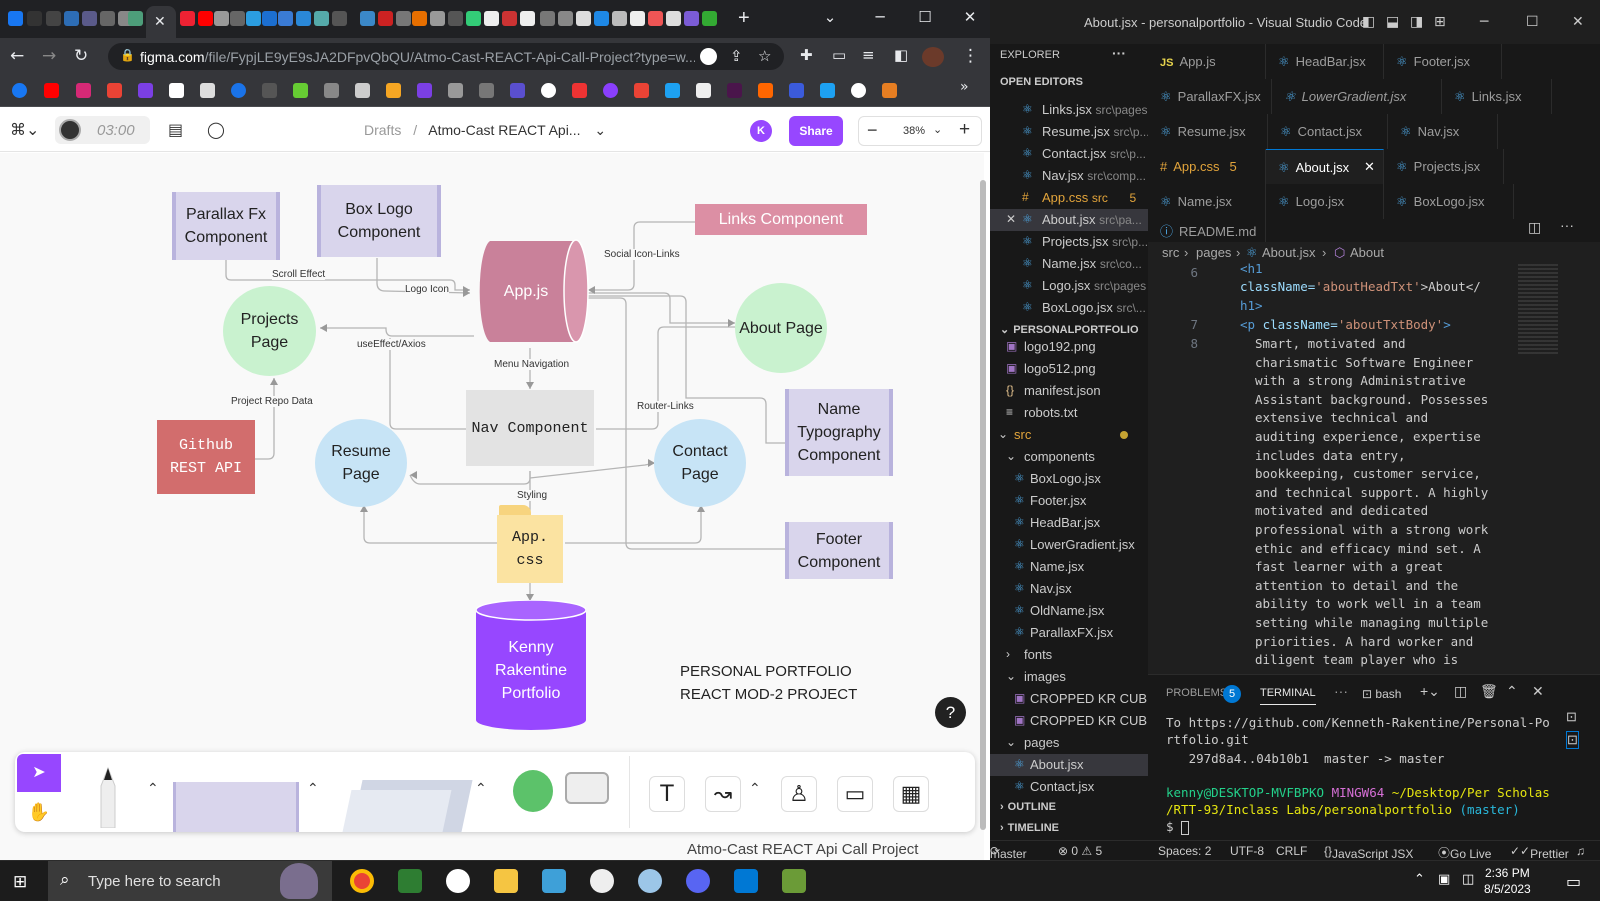 The width and height of the screenshot is (1600, 901). What do you see at coordinates (1325, 201) in the screenshot?
I see `tab-logo: ⚛ Logo.jsx` at bounding box center [1325, 201].